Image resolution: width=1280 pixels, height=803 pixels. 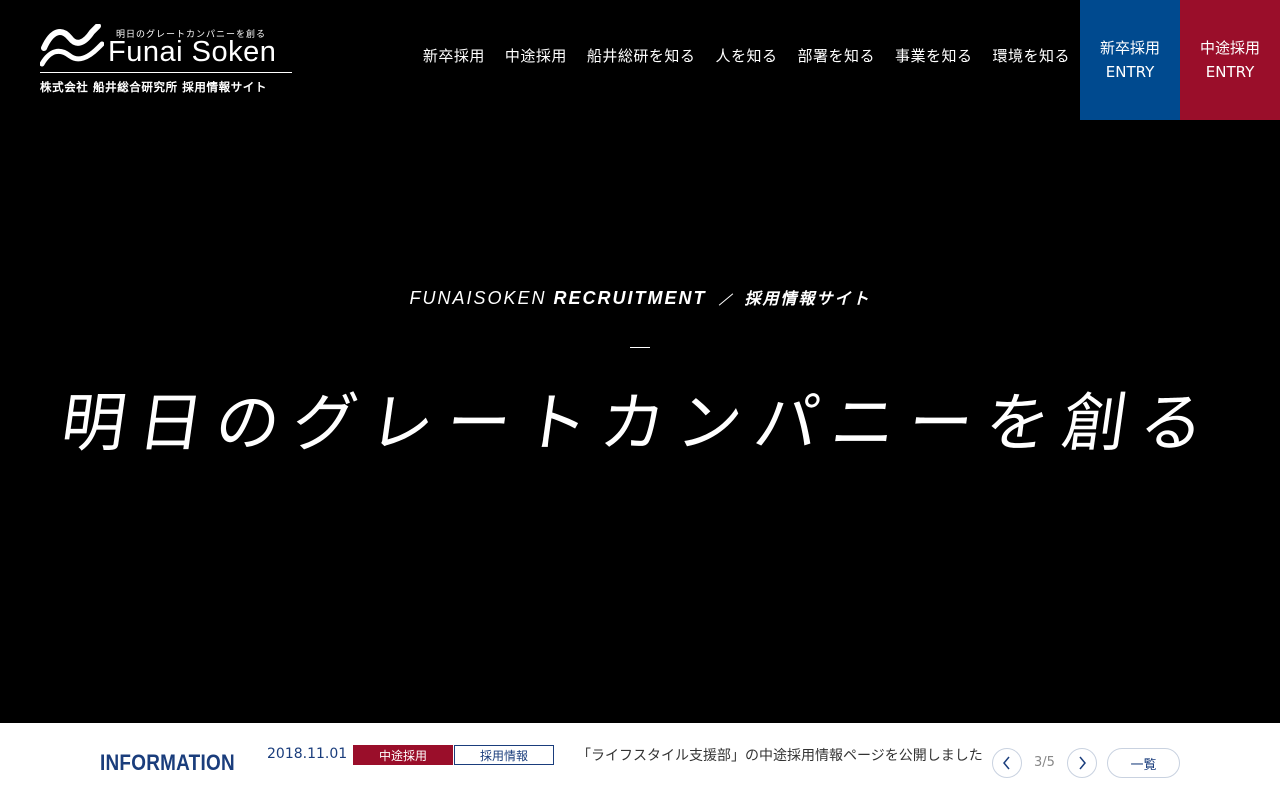 I want to click on nav-environment: 環境を知る, so click(x=1031, y=55).